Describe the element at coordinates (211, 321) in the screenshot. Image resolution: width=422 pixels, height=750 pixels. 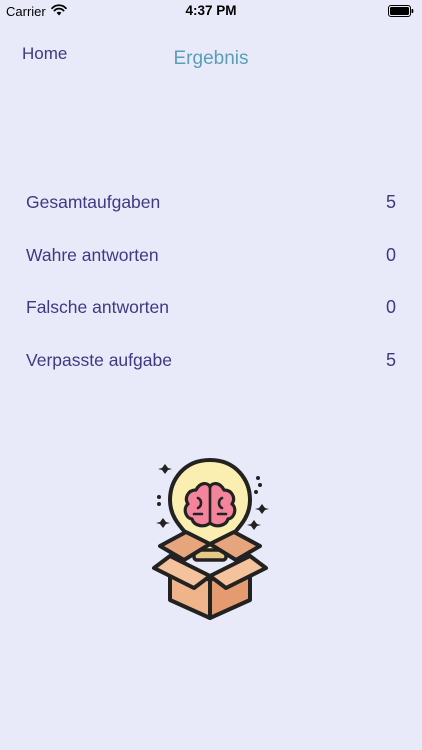
I see `stat-row-wrong: Falsche antworten 0` at that location.